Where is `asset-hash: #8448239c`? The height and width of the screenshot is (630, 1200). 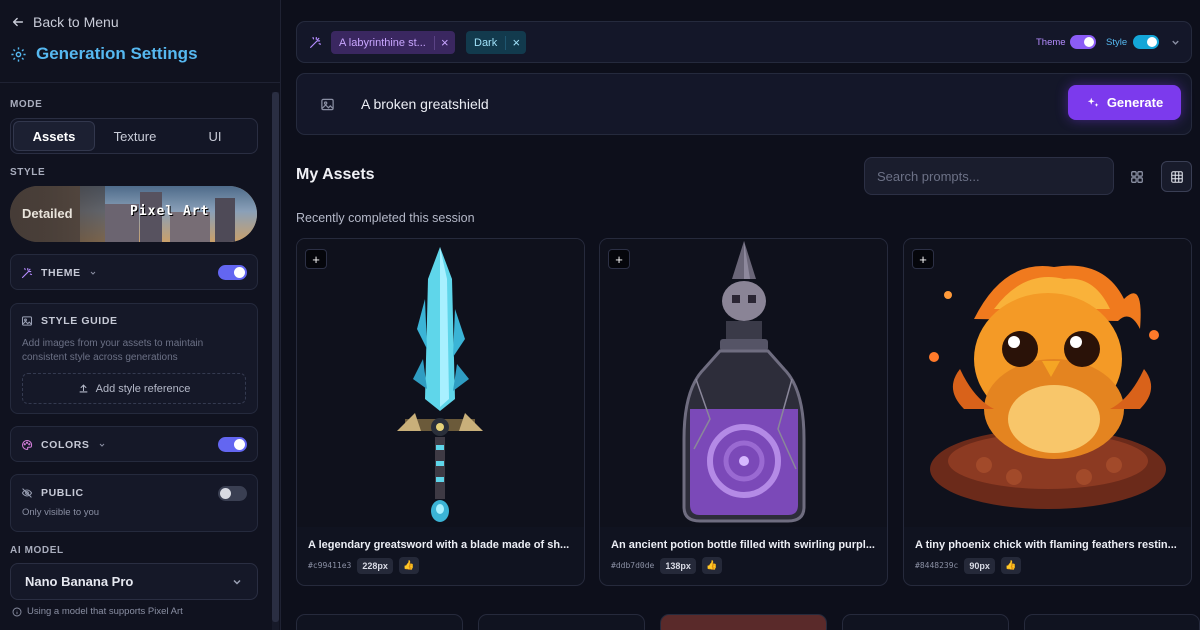 asset-hash: #8448239c is located at coordinates (937, 565).